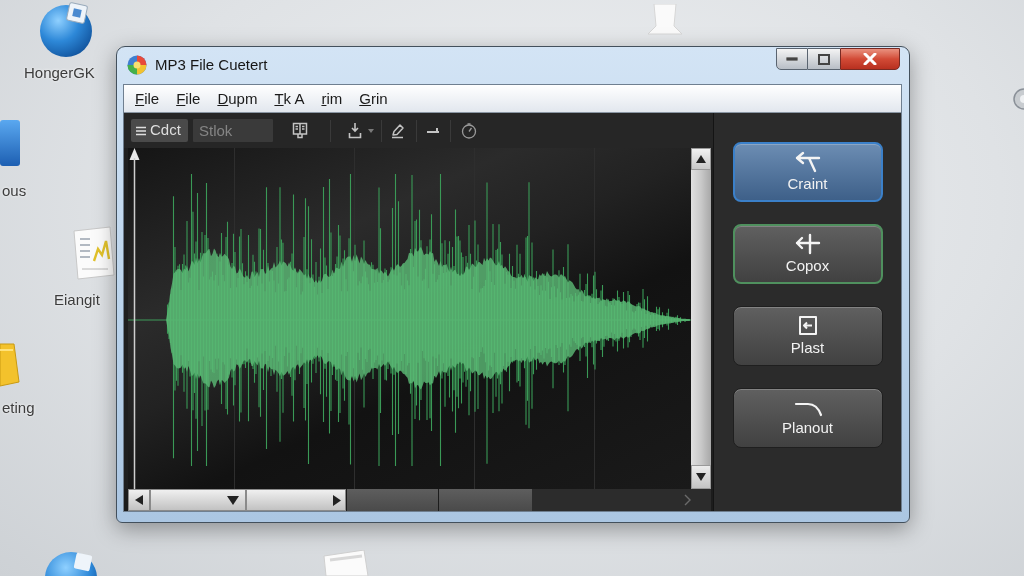 The width and height of the screenshot is (1024, 576). Describe the element at coordinates (237, 98) in the screenshot. I see `menu-item: Dupm` at that location.